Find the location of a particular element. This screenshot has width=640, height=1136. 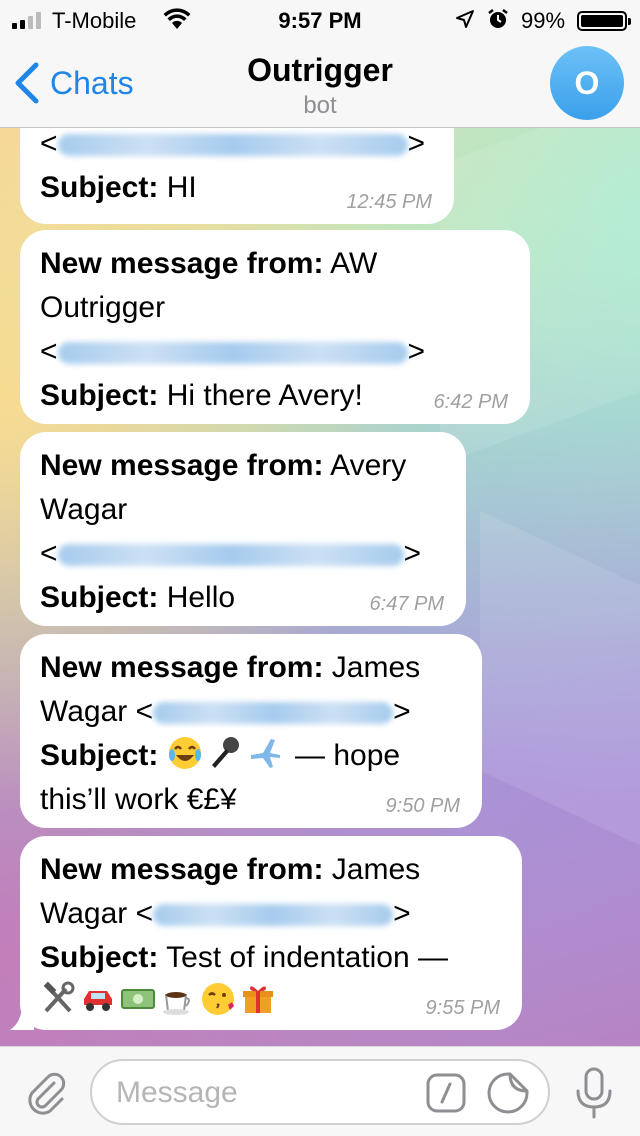

chat-subtitle: bot is located at coordinates (320, 105).